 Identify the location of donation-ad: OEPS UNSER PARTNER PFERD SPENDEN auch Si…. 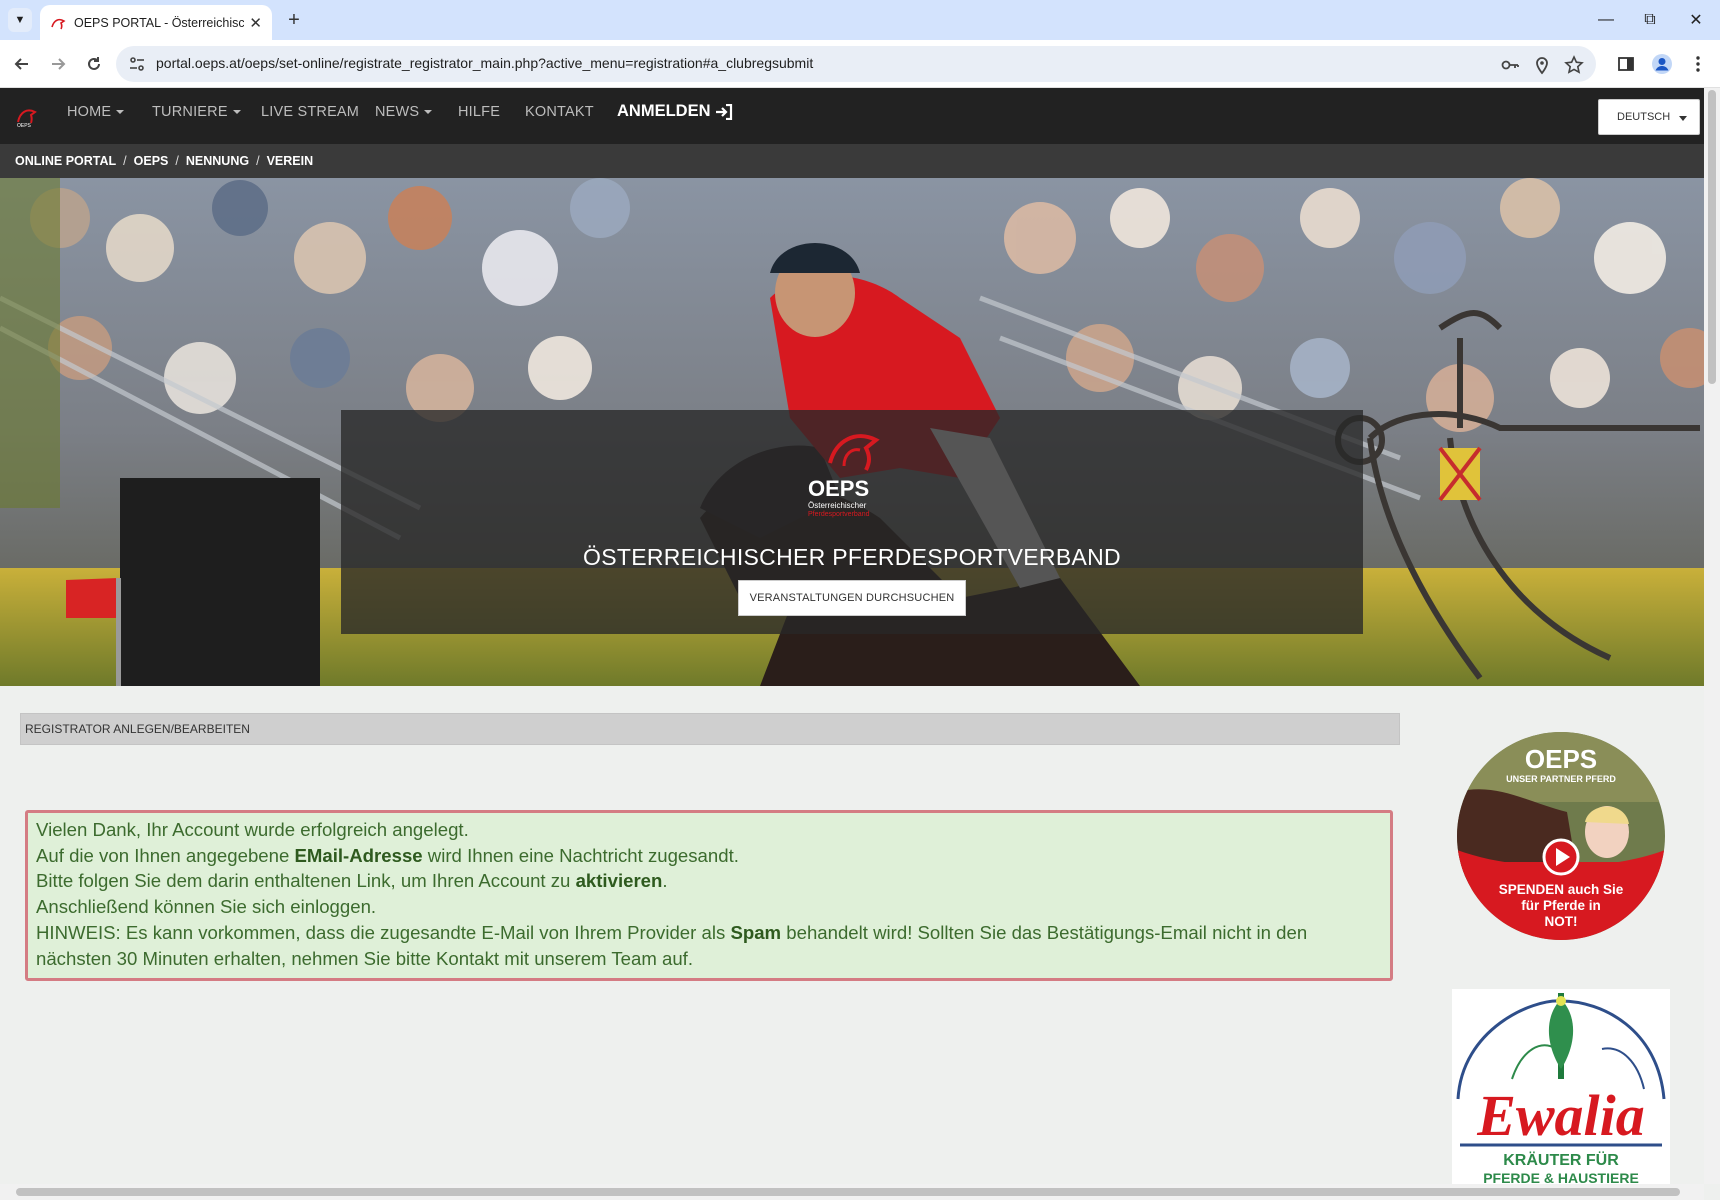
(1561, 836).